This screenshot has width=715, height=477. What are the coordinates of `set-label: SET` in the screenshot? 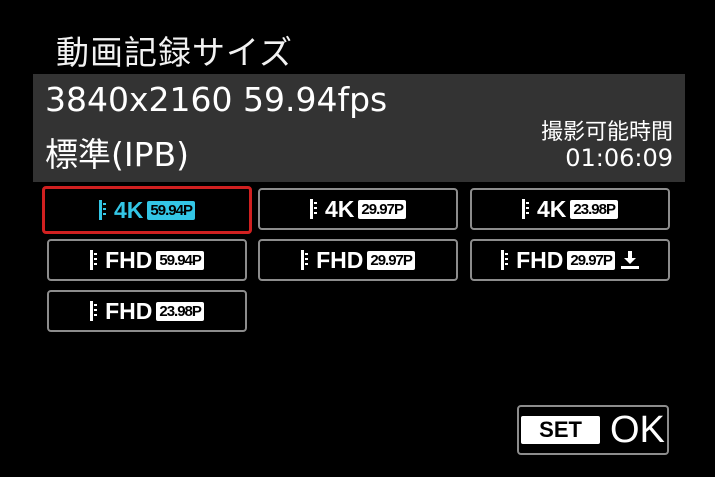 It's located at (560, 430).